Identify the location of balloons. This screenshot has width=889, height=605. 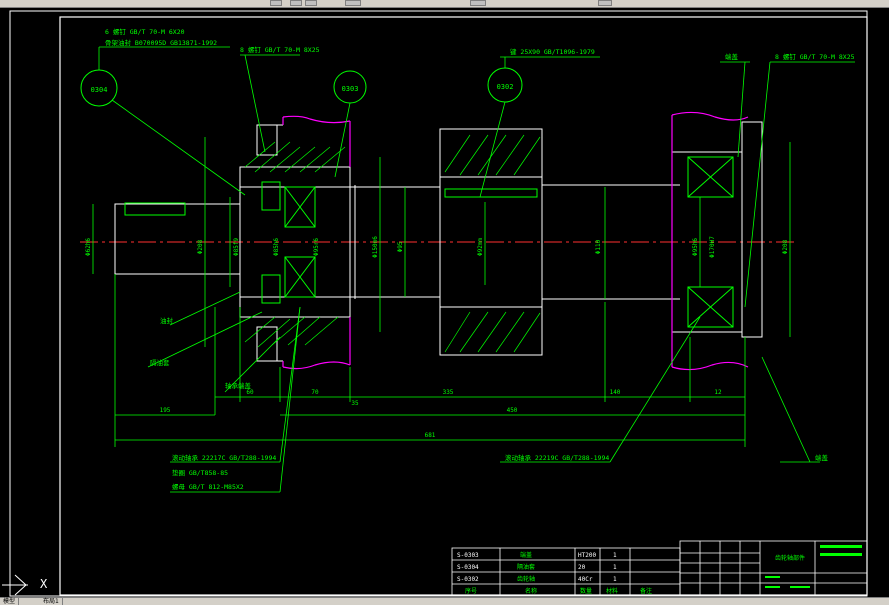
(301, 87).